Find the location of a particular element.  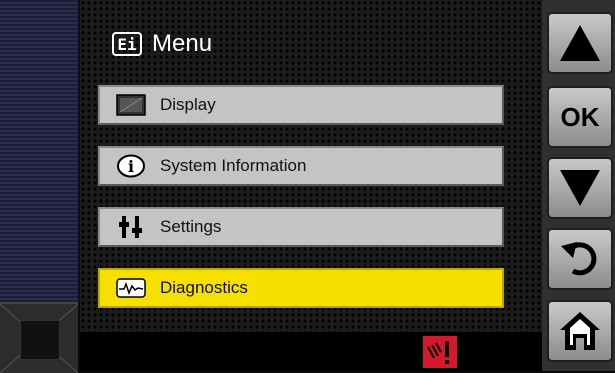

menu-item-display: Display is located at coordinates (301, 105).